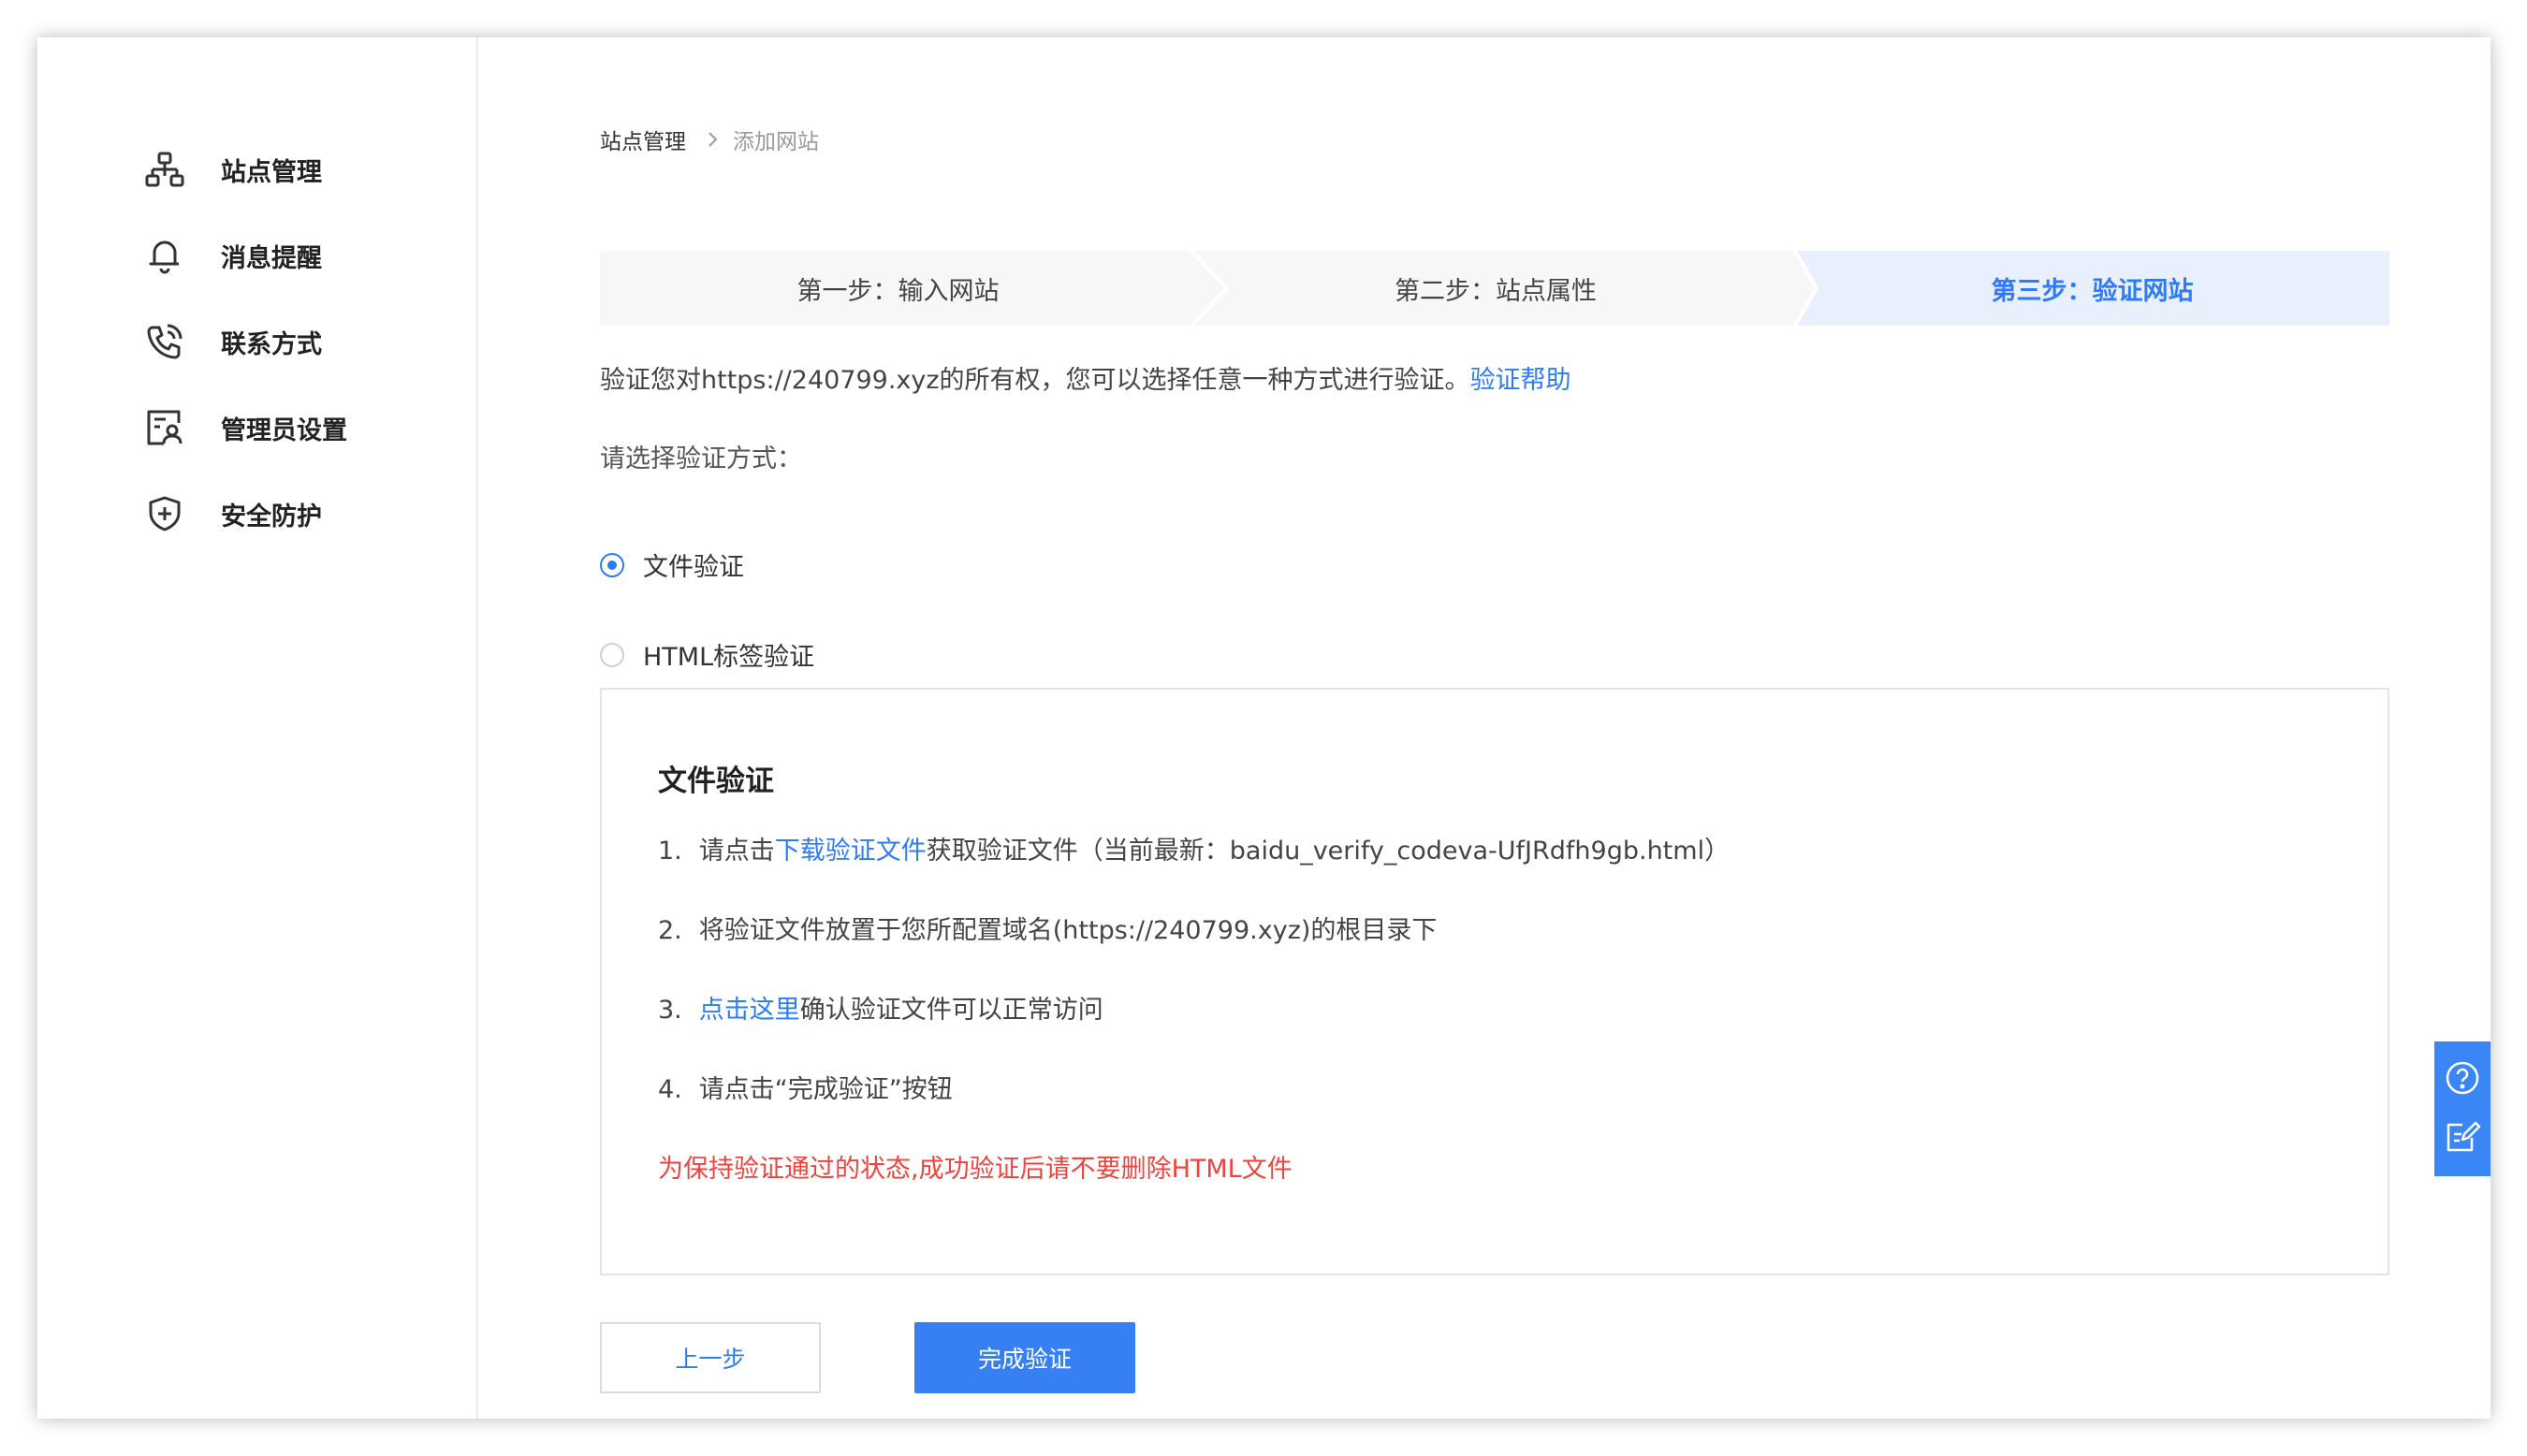 The width and height of the screenshot is (2527, 1456). I want to click on step-number: 4., so click(670, 1089).